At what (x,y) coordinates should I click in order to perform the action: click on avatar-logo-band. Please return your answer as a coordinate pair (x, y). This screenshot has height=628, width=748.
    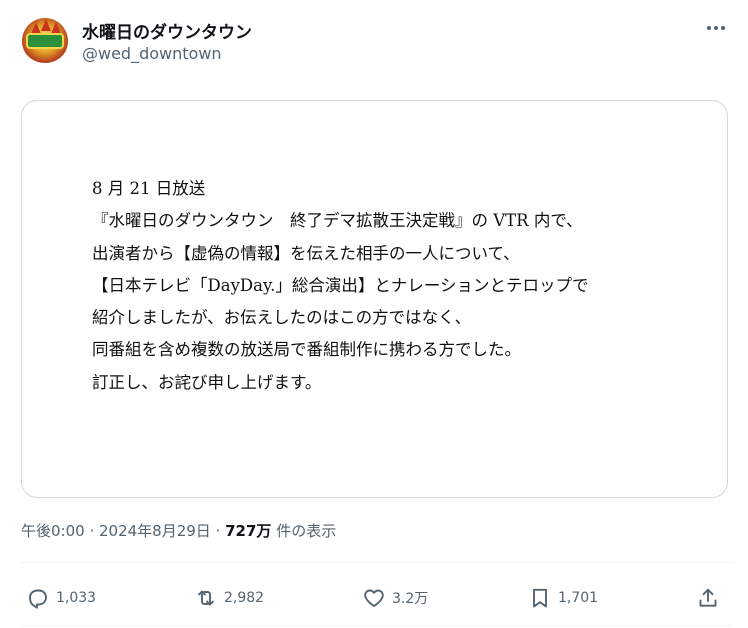
    Looking at the image, I should click on (45, 41).